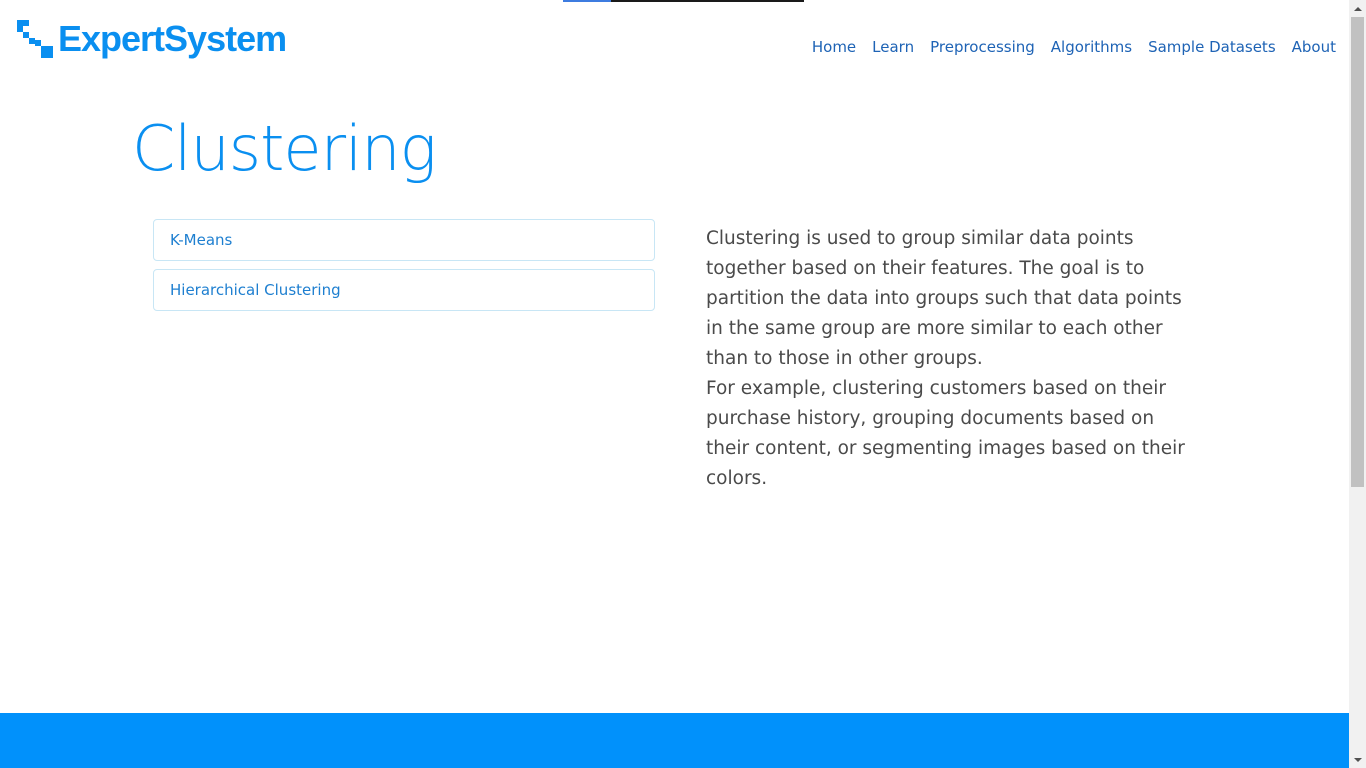 Image resolution: width=1366 pixels, height=768 pixels. What do you see at coordinates (587, 1) in the screenshot?
I see `page-load-progress-fill` at bounding box center [587, 1].